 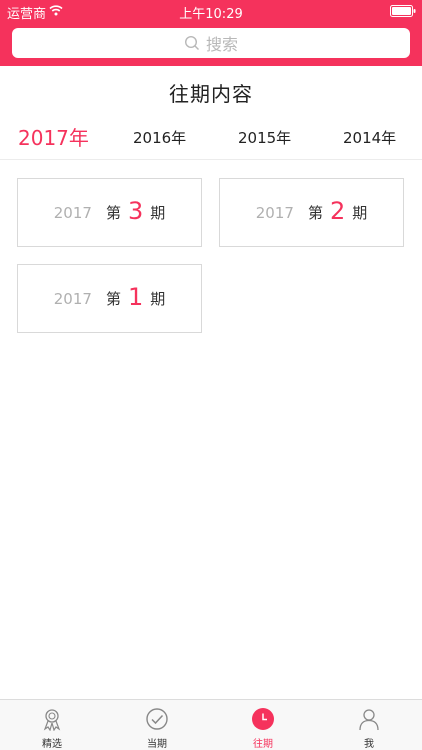 What do you see at coordinates (263, 744) in the screenshot?
I see `tab-label: 往期` at bounding box center [263, 744].